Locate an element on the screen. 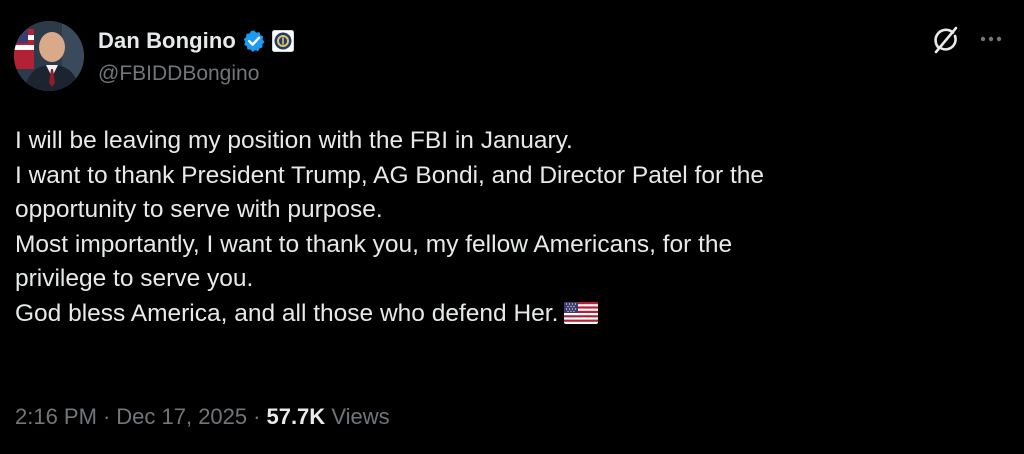 This screenshot has width=1024, height=454. author-display-name: Dan Bongino is located at coordinates (167, 41).